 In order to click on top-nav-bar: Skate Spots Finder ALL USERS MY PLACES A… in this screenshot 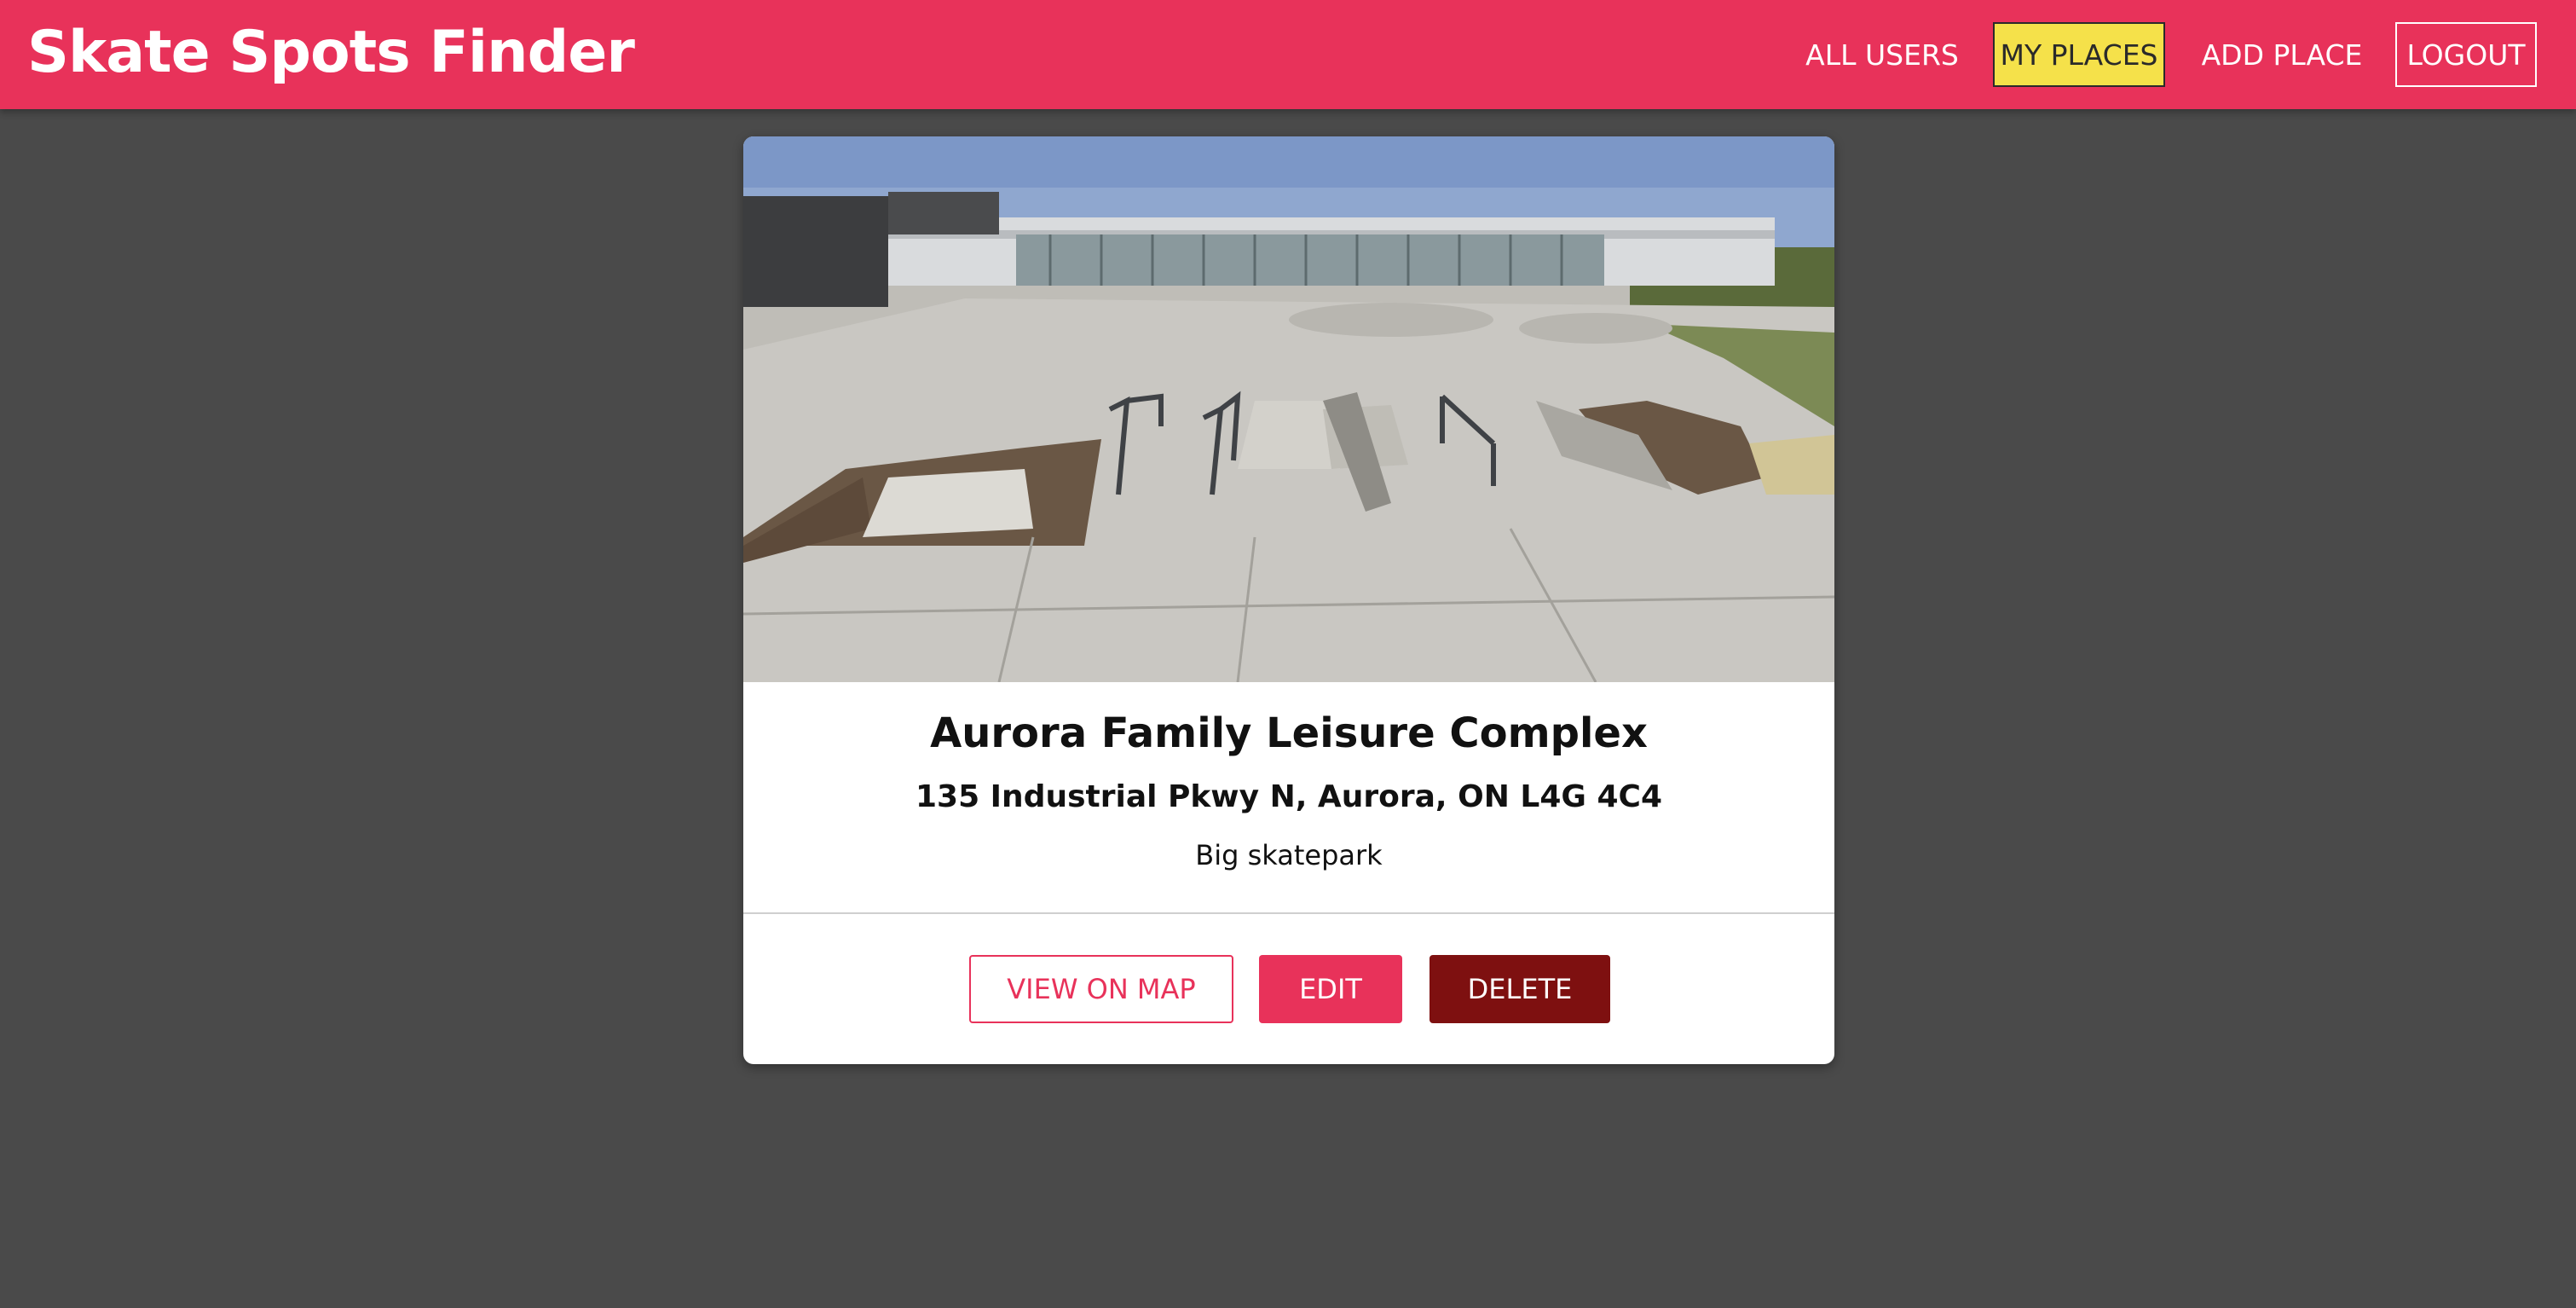, I will do `click(1288, 54)`.